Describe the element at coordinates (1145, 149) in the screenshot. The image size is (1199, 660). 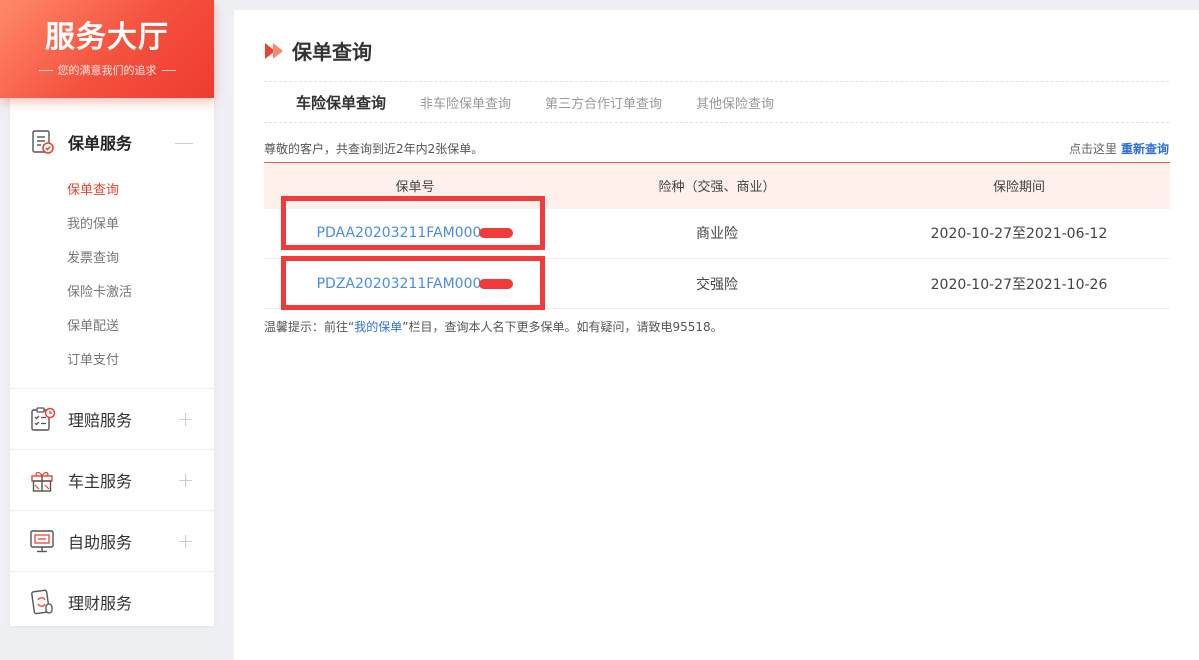
I see `requery-link: 重新查询` at that location.